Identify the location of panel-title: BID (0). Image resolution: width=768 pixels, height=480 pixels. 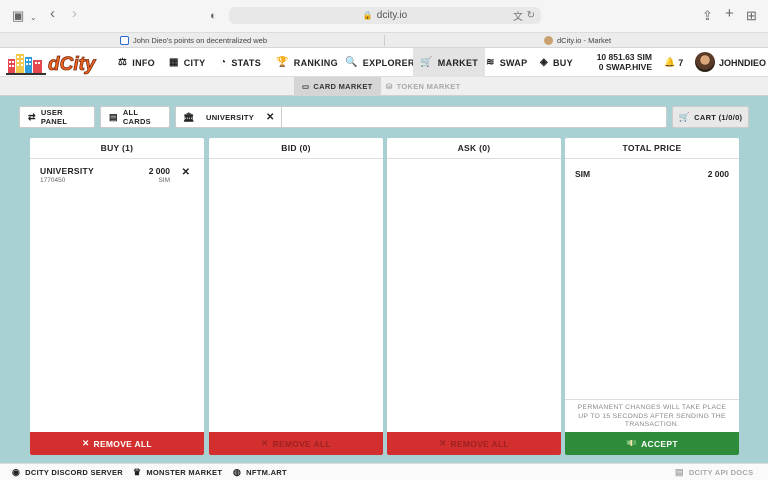
(296, 148).